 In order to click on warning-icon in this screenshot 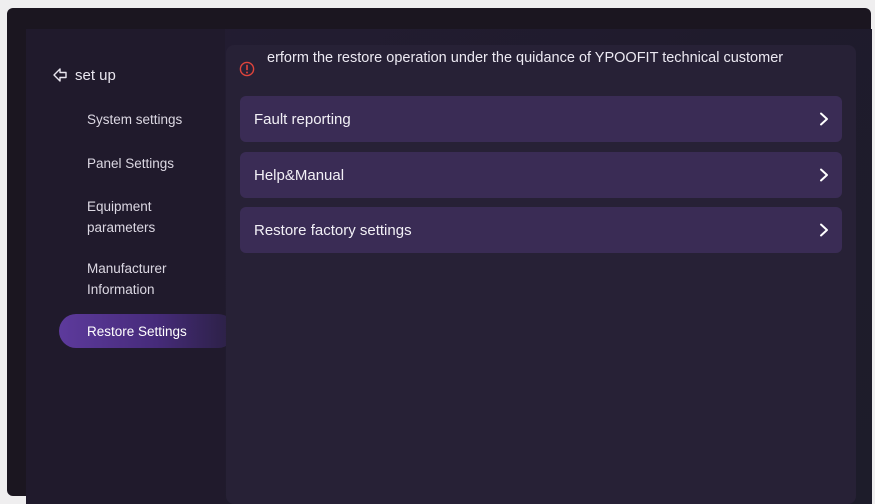, I will do `click(247, 69)`.